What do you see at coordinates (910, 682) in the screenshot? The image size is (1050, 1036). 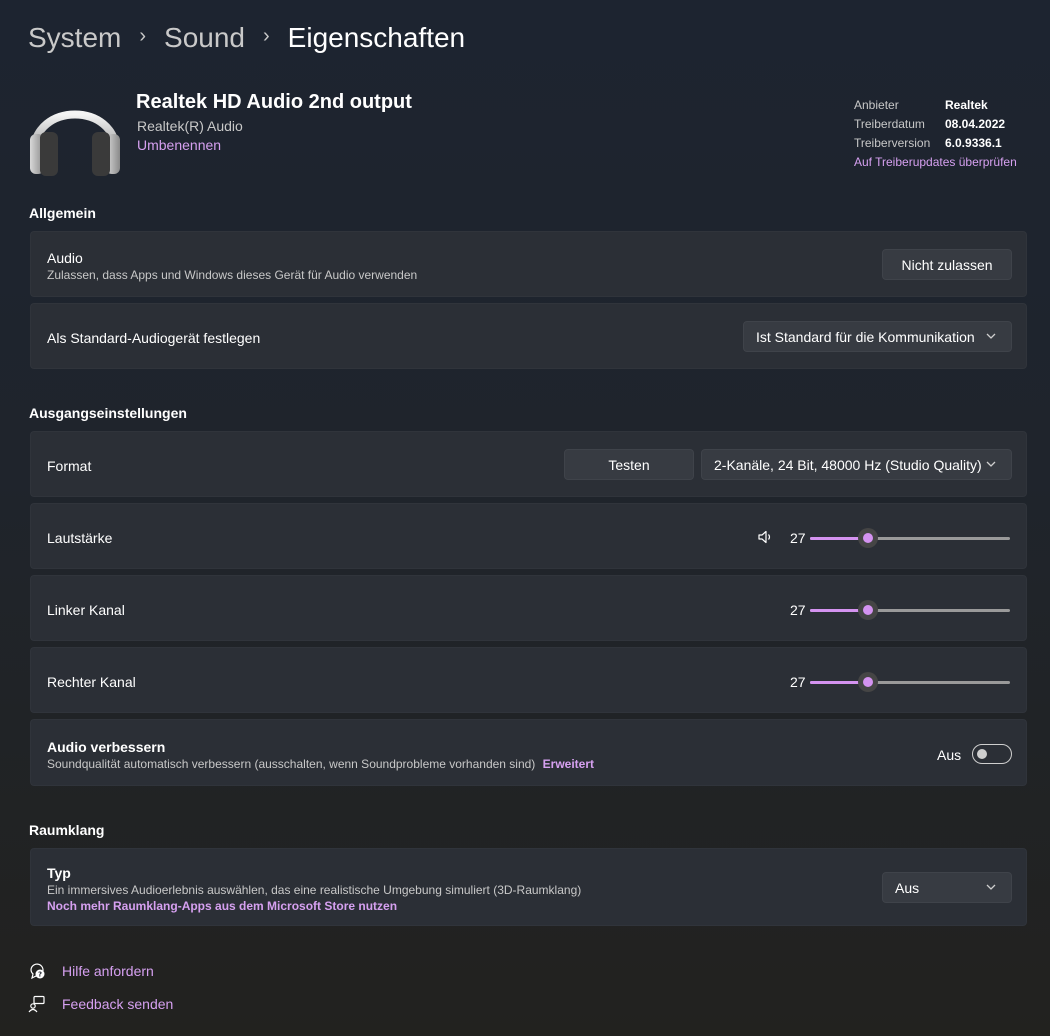 I see `right-channel-slider` at bounding box center [910, 682].